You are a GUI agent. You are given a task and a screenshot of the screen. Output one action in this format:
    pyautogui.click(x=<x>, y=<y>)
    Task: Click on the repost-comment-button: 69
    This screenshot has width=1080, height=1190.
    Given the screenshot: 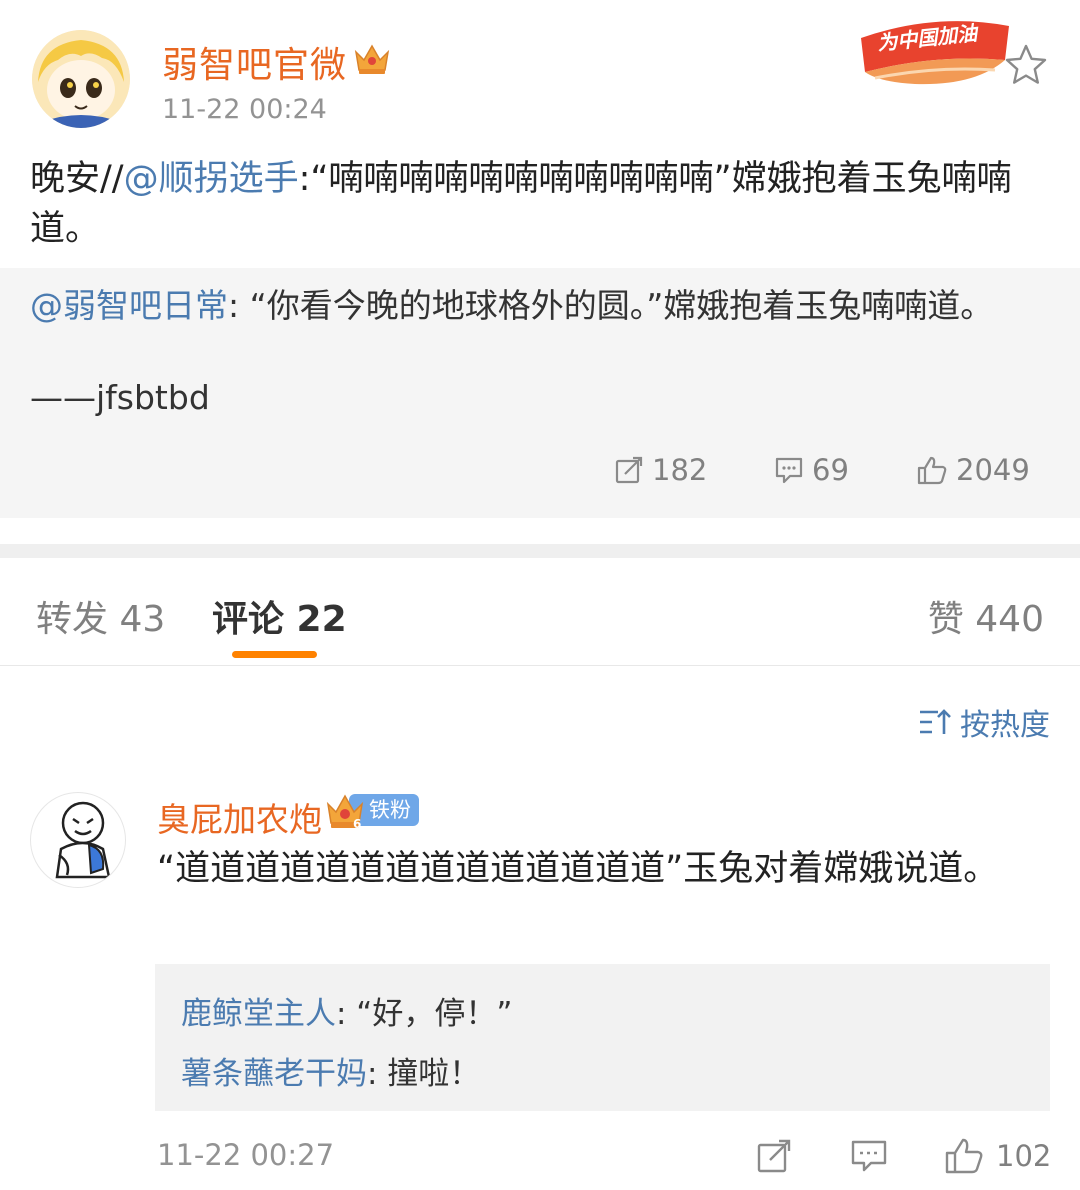 What is the action you would take?
    pyautogui.click(x=811, y=470)
    